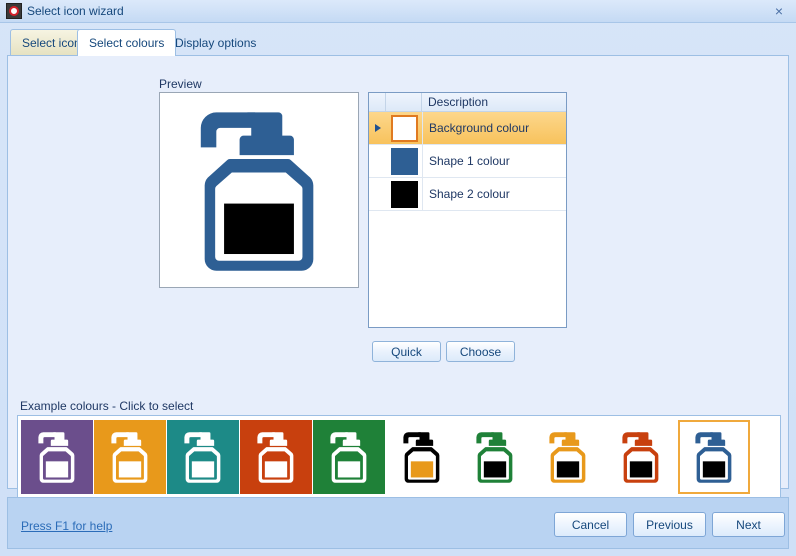 The image size is (796, 556). What do you see at coordinates (66, 526) in the screenshot?
I see `help-link: Press F1 for help` at bounding box center [66, 526].